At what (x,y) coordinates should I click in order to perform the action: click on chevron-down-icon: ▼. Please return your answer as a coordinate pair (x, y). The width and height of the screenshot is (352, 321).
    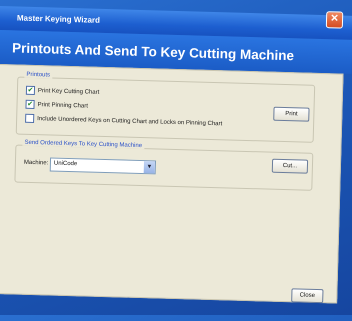
    Looking at the image, I should click on (149, 167).